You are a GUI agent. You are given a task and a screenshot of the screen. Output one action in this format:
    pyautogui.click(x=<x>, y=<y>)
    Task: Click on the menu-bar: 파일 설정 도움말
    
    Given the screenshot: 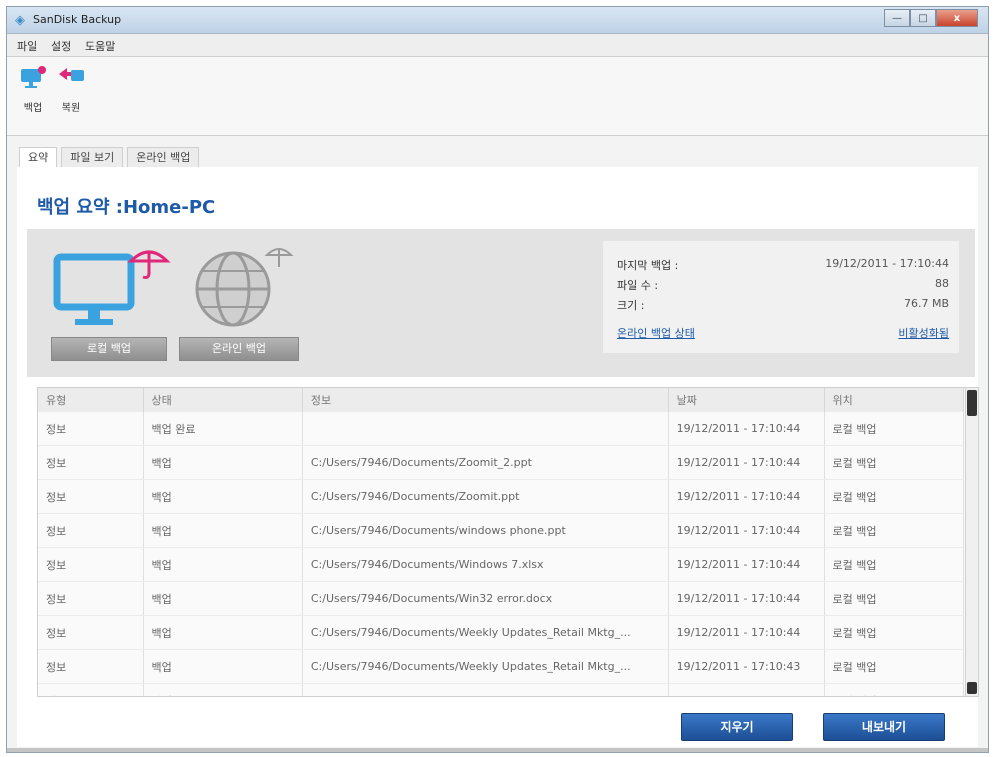 What is the action you would take?
    pyautogui.click(x=497, y=45)
    